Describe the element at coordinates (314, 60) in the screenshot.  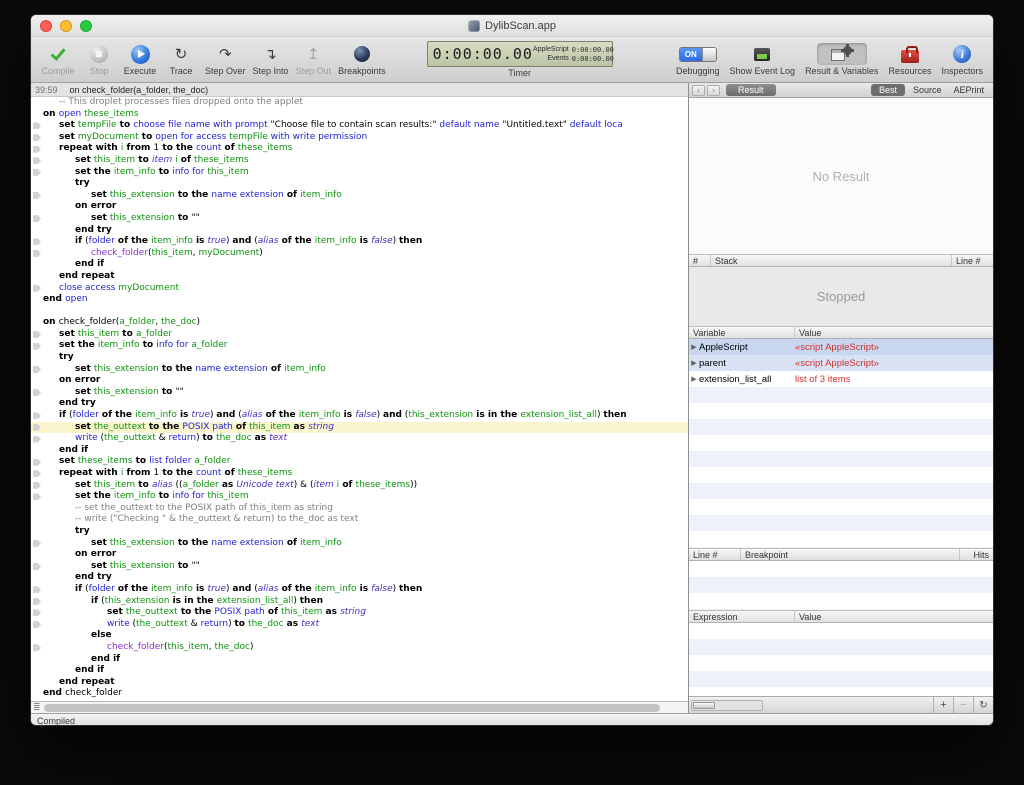
I see `step-out-button: ↥ Step Out` at that location.